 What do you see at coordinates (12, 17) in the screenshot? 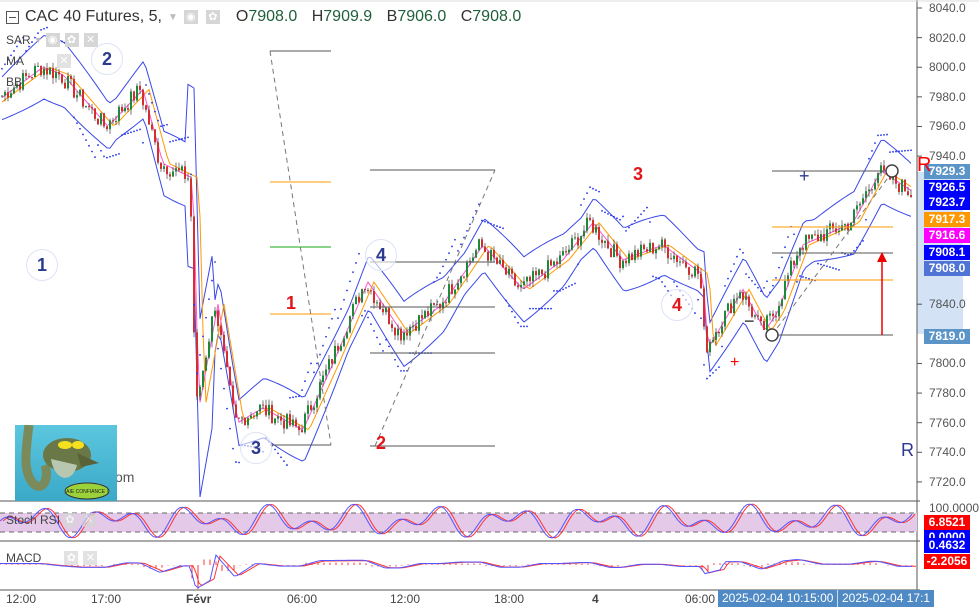
I see `collapse-icon` at bounding box center [12, 17].